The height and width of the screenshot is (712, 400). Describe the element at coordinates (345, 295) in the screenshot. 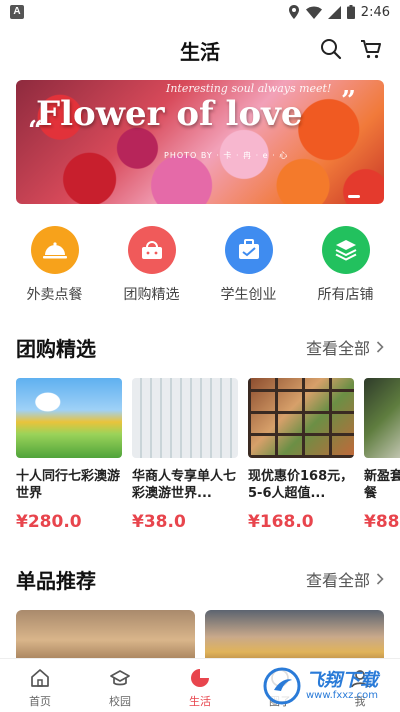

I see `category-label: 所有店铺` at that location.